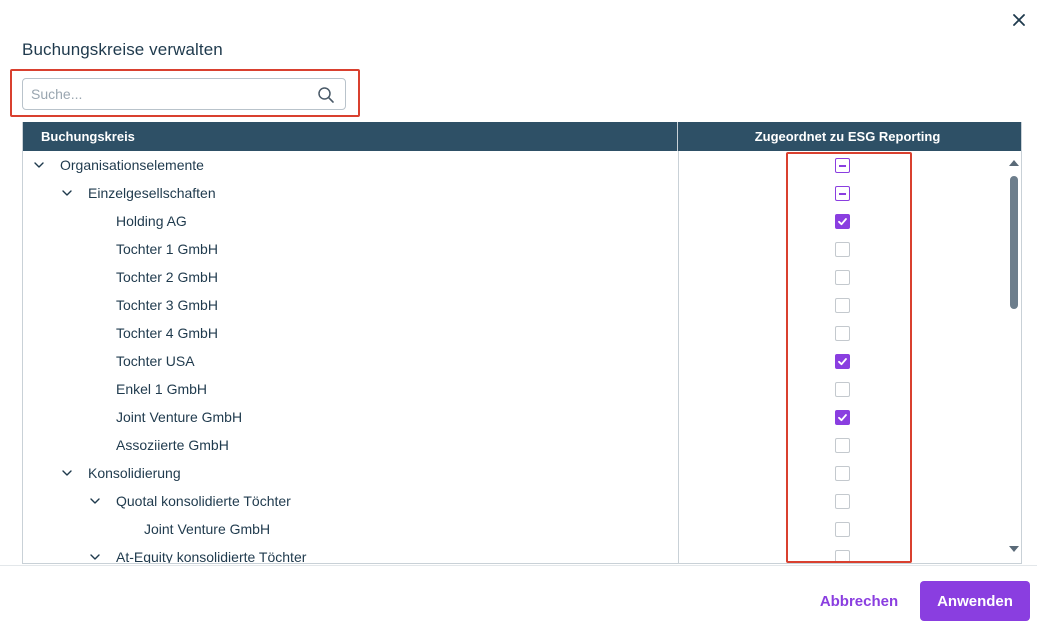 The image size is (1037, 633). What do you see at coordinates (515, 249) in the screenshot?
I see `tree-row: Tochter 1 GmbH` at bounding box center [515, 249].